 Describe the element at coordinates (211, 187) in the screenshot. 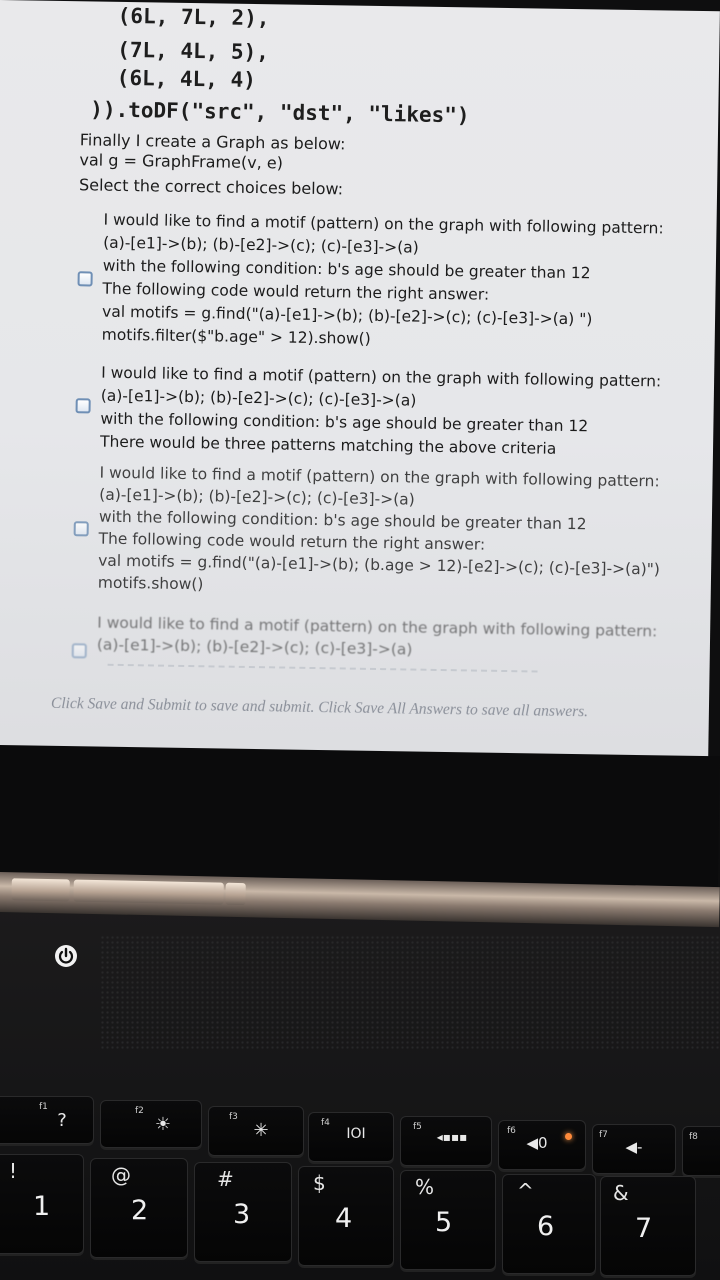

I see `instructions-text: Select the correct choices below:` at that location.